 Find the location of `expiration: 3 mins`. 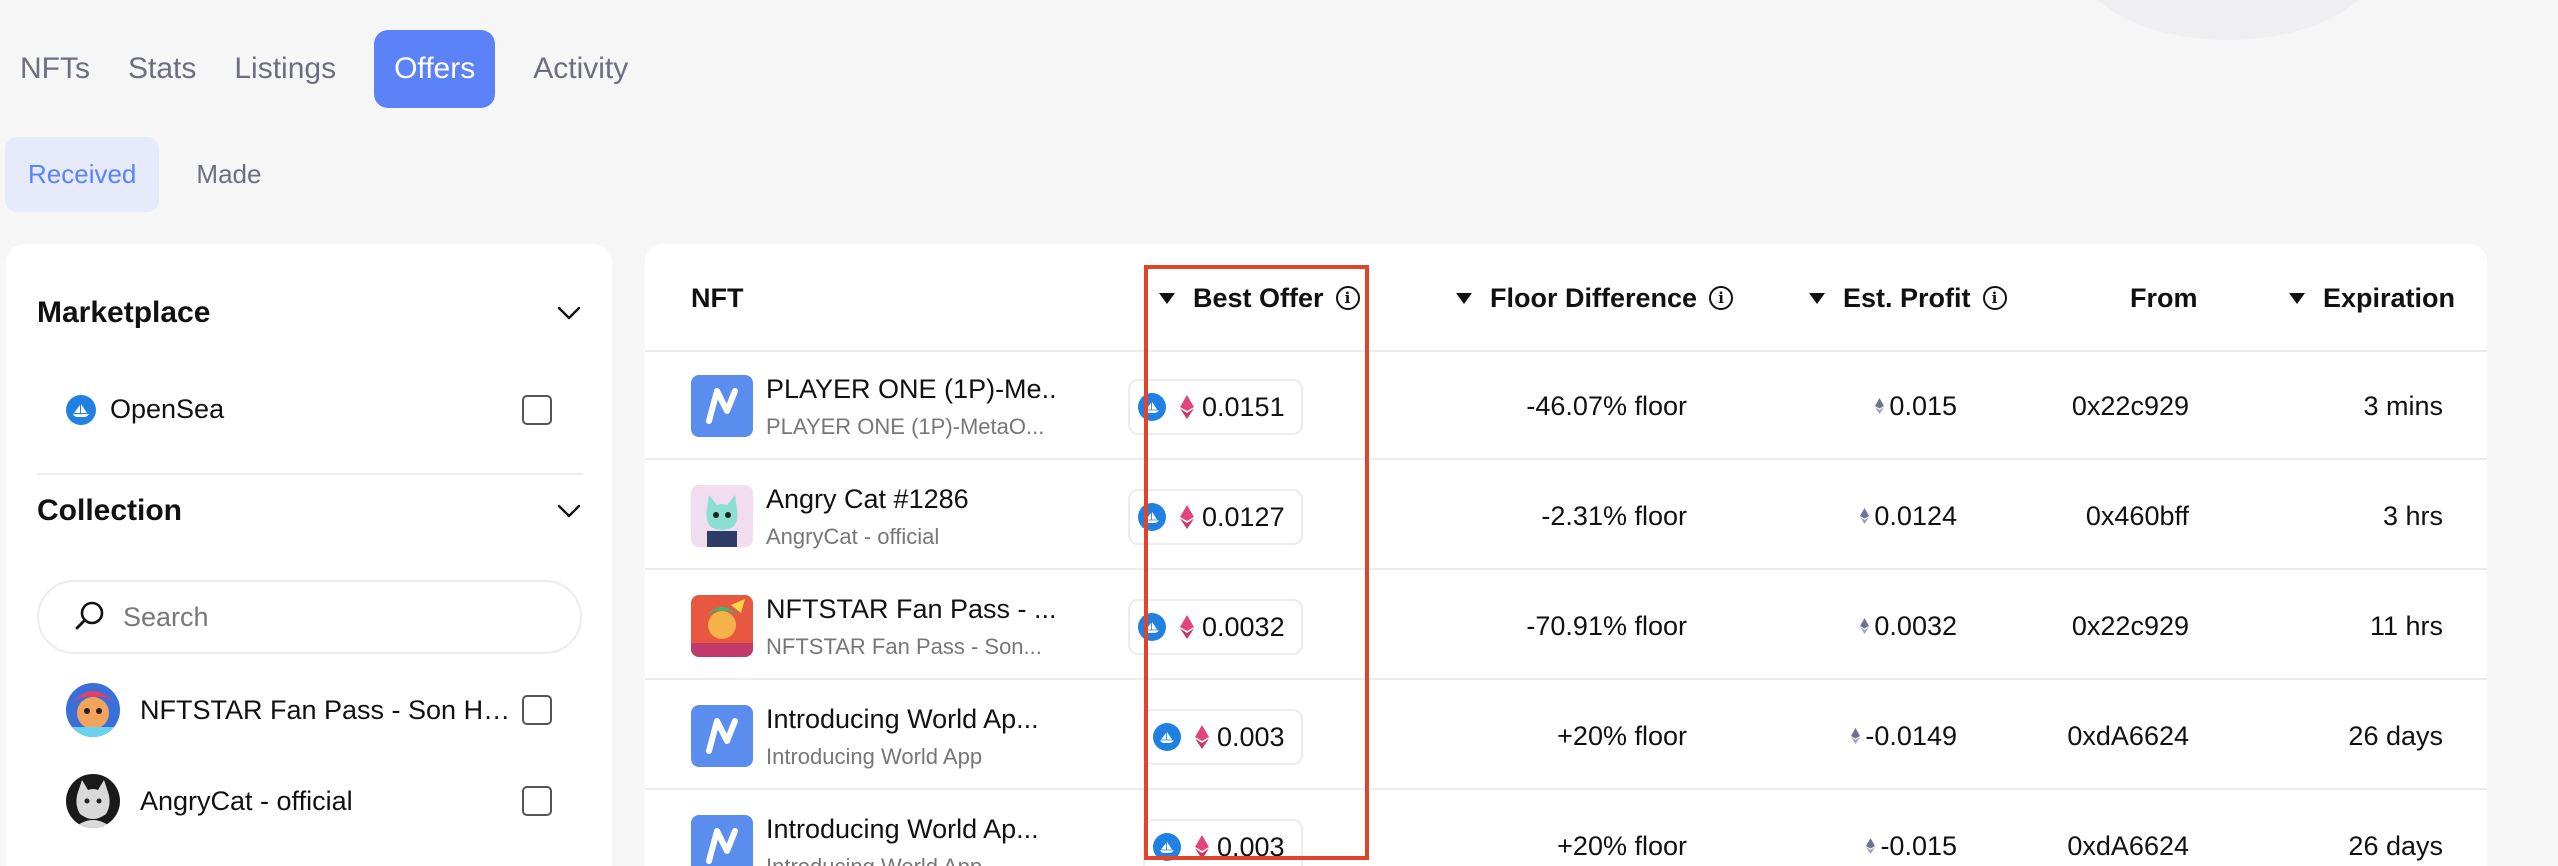

expiration: 3 mins is located at coordinates (2403, 405).